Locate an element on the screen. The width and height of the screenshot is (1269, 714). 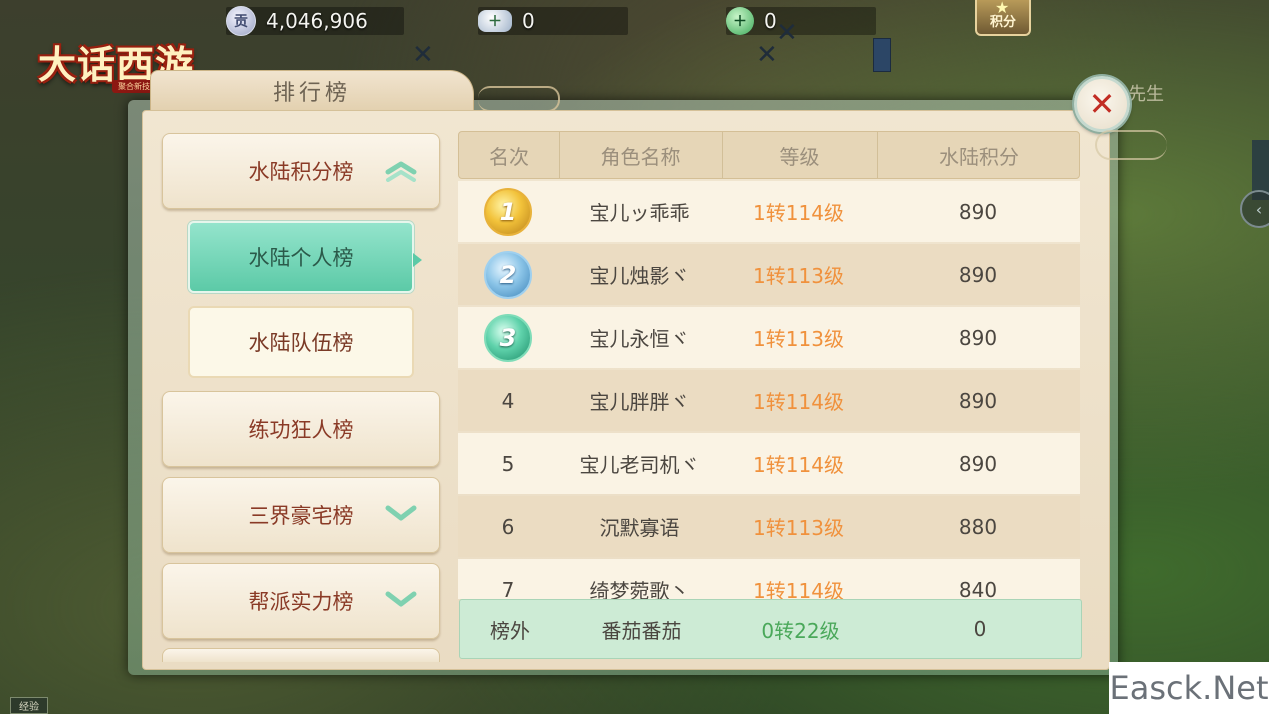
watermark: Easck.Net is located at coordinates (1189, 688).